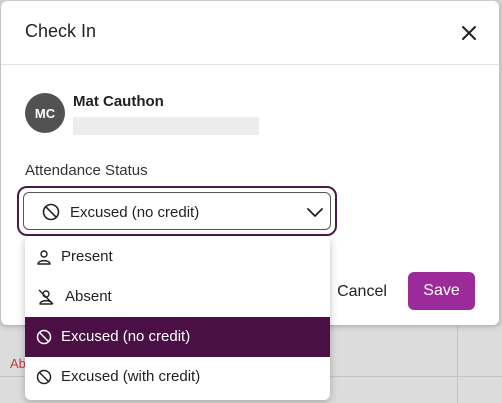 The height and width of the screenshot is (403, 502). I want to click on option-absent: Absent, so click(177, 297).